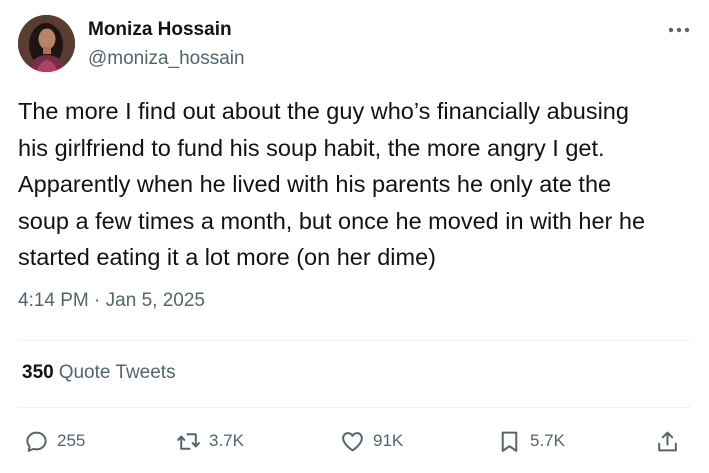  I want to click on share-icon, so click(667, 441).